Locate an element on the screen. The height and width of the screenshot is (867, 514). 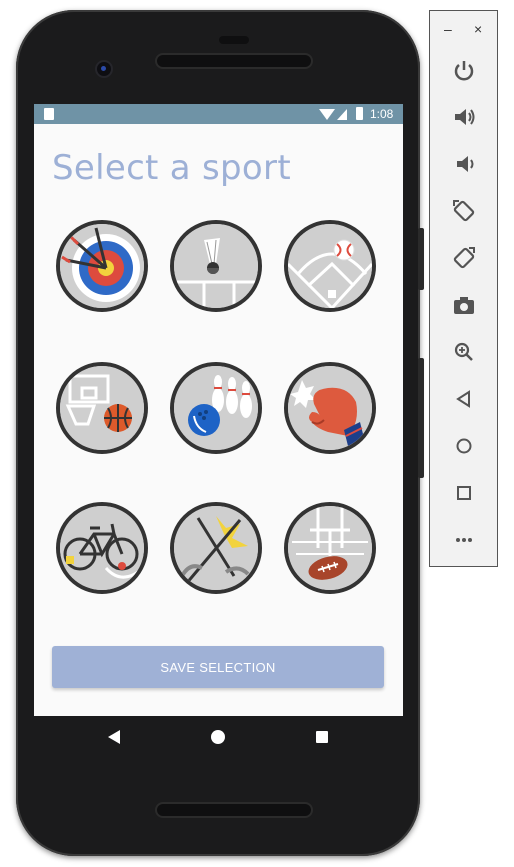
rotate-left-button is located at coordinates (464, 211).